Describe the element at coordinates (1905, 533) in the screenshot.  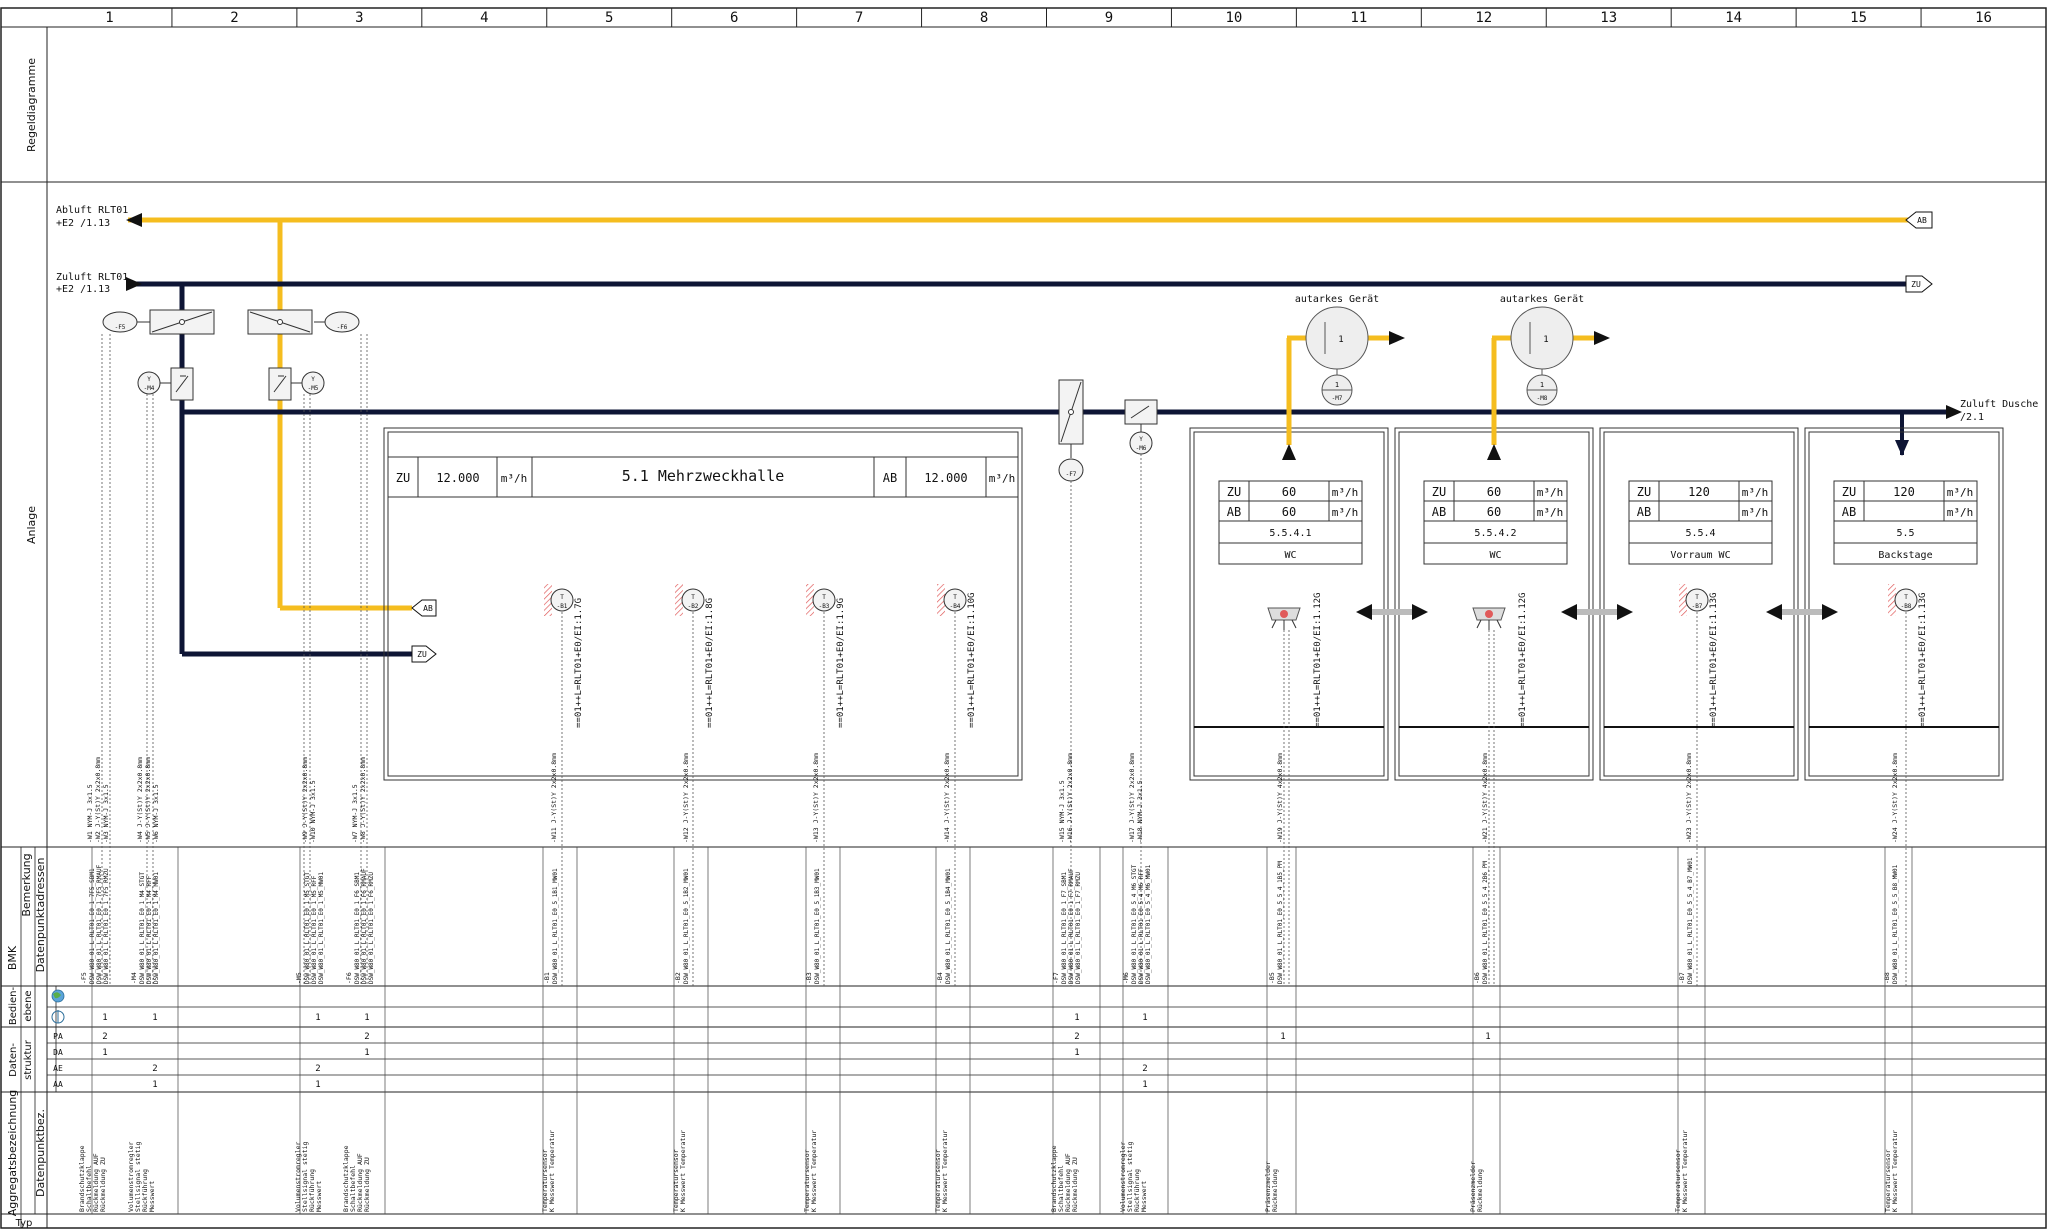
I see `room-code: 5.5` at that location.